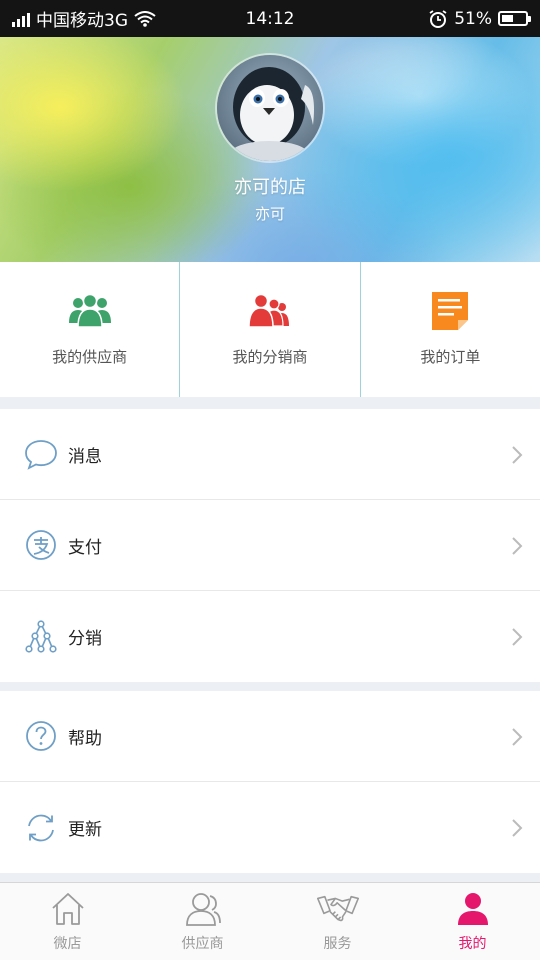  I want to click on quick-links: 我的供应商 我的分销商 我的订单, so click(270, 329).